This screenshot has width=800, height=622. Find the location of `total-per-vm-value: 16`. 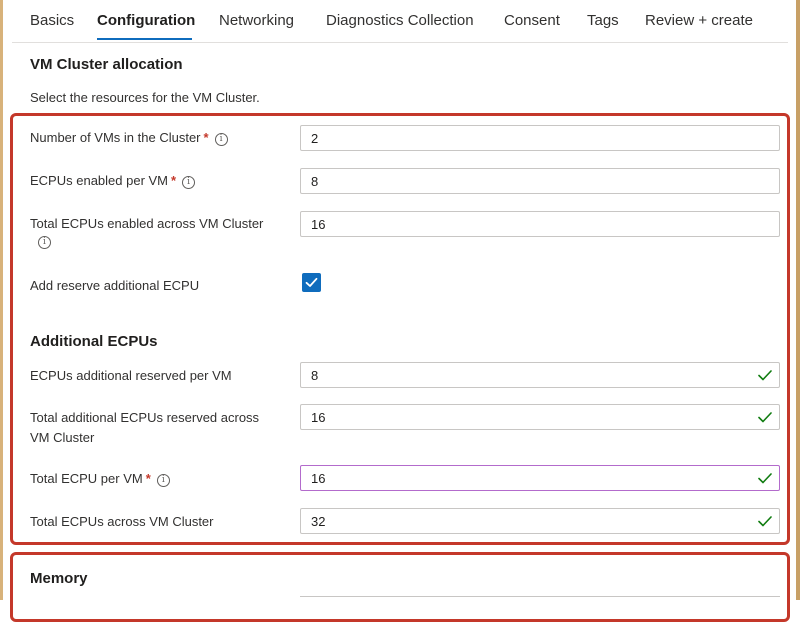

total-per-vm-value: 16 is located at coordinates (318, 478).